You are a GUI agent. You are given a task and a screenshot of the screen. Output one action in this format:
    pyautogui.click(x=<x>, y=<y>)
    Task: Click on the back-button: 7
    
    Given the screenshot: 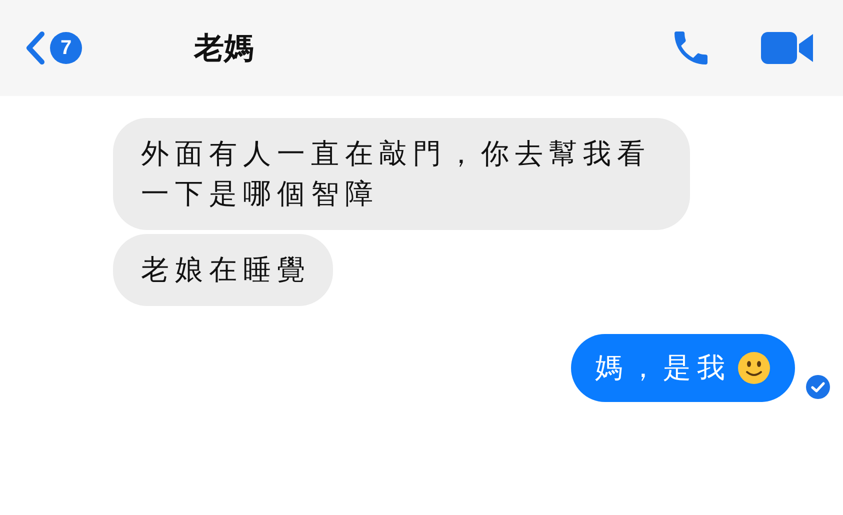 What is the action you would take?
    pyautogui.click(x=53, y=48)
    